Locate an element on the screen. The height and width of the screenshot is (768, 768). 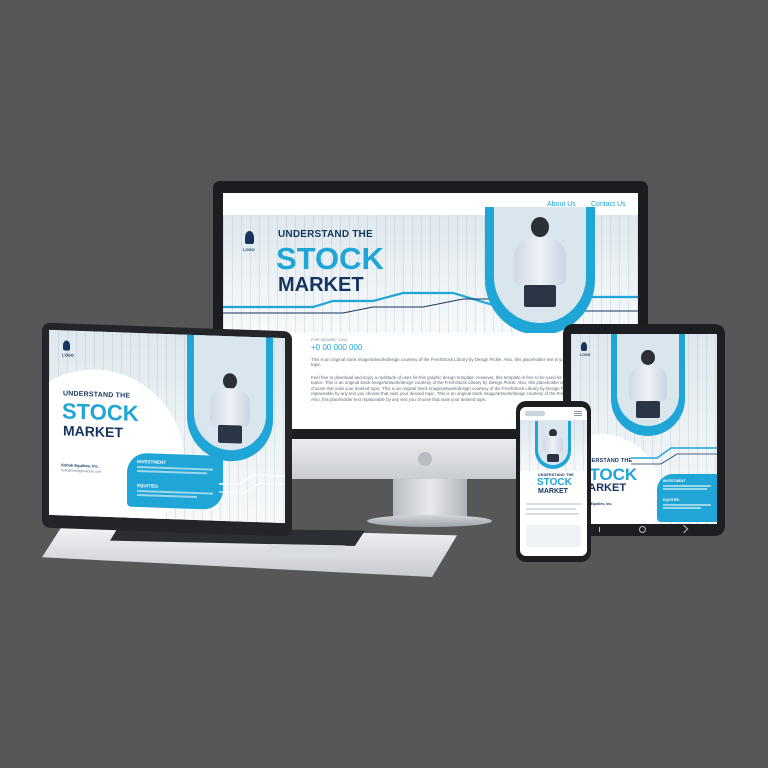
phone-headline-stock: STOCK is located at coordinates (554, 482).